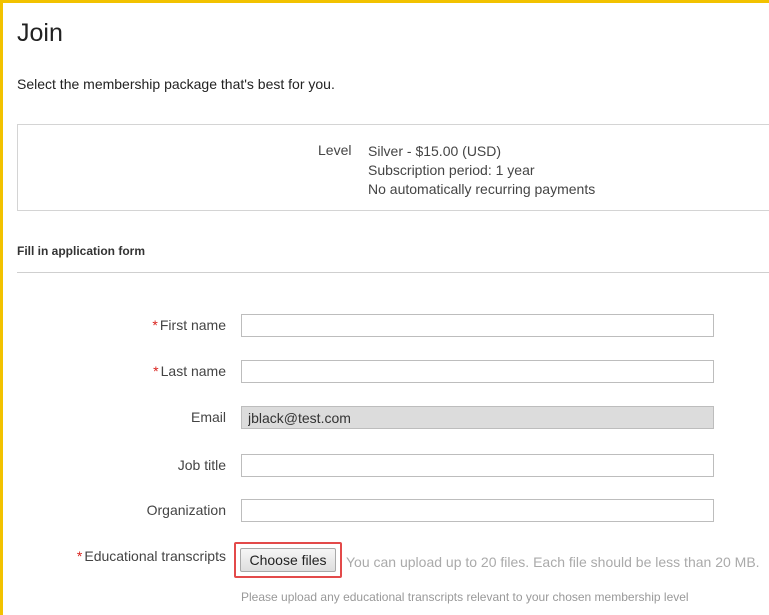 The image size is (769, 615). What do you see at coordinates (477, 465) in the screenshot?
I see `job-title-input` at bounding box center [477, 465].